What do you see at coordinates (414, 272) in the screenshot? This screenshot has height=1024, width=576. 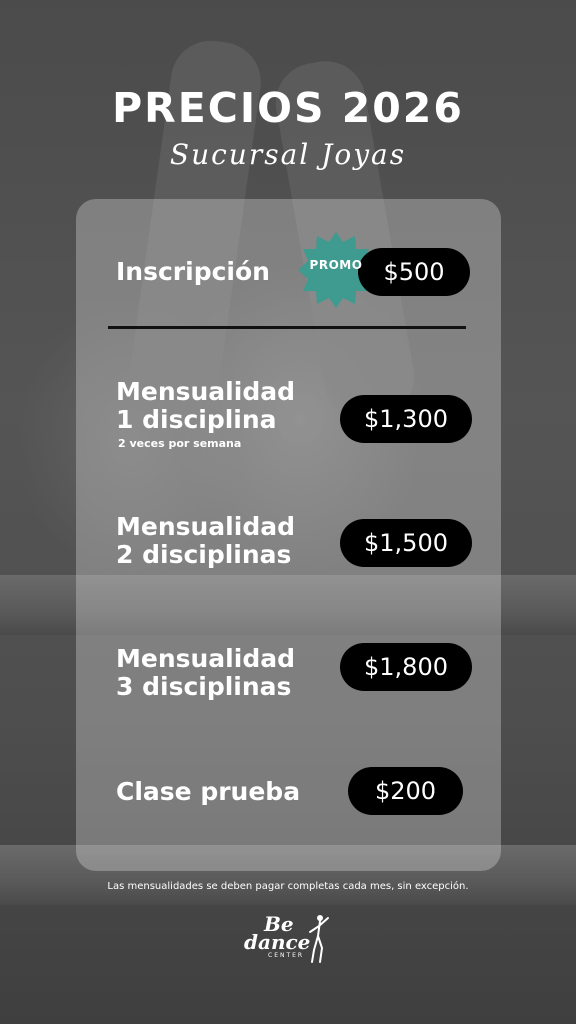 I see `inscripcion-price: $500` at bounding box center [414, 272].